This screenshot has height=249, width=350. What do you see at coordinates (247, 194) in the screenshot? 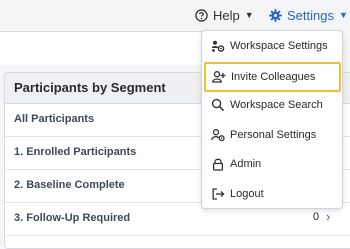
I see `menu-item-label: Logout` at bounding box center [247, 194].